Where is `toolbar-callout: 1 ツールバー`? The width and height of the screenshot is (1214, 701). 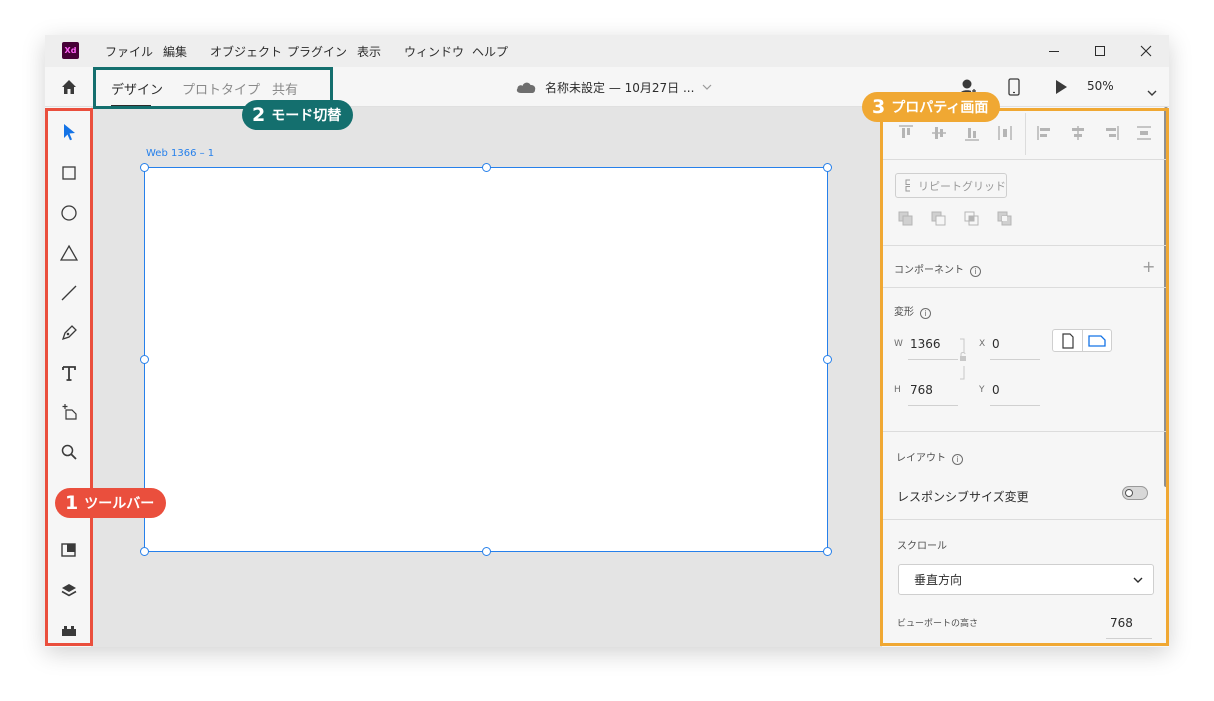
toolbar-callout: 1 ツールバー is located at coordinates (111, 503).